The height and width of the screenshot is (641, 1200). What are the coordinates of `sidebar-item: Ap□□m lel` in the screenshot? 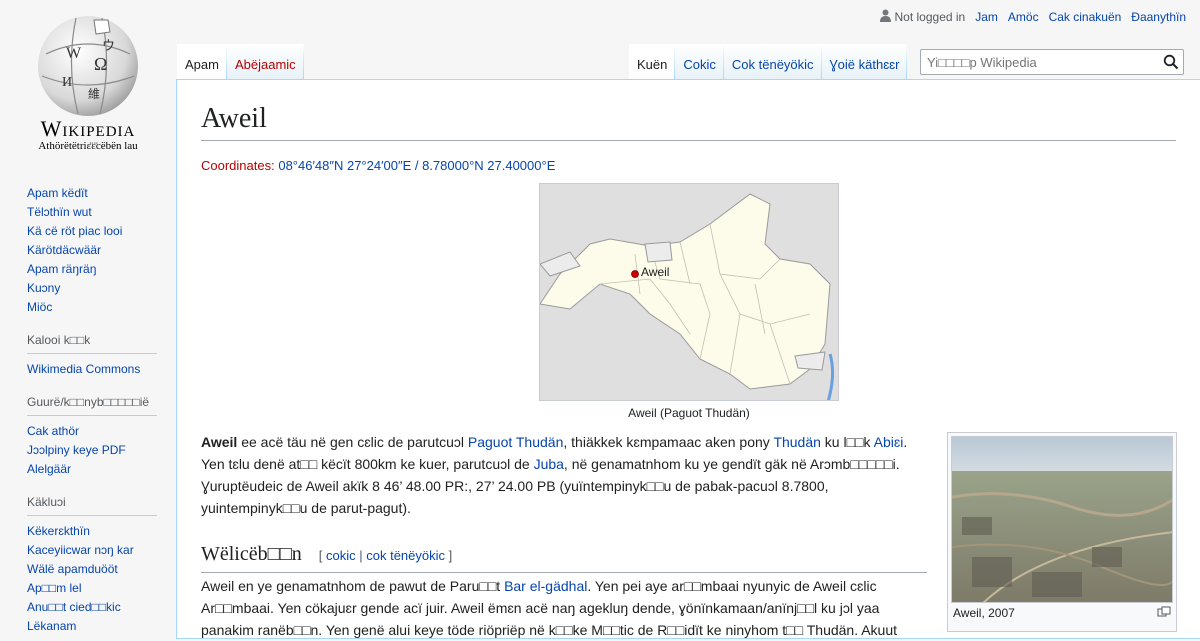 It's located at (54, 588).